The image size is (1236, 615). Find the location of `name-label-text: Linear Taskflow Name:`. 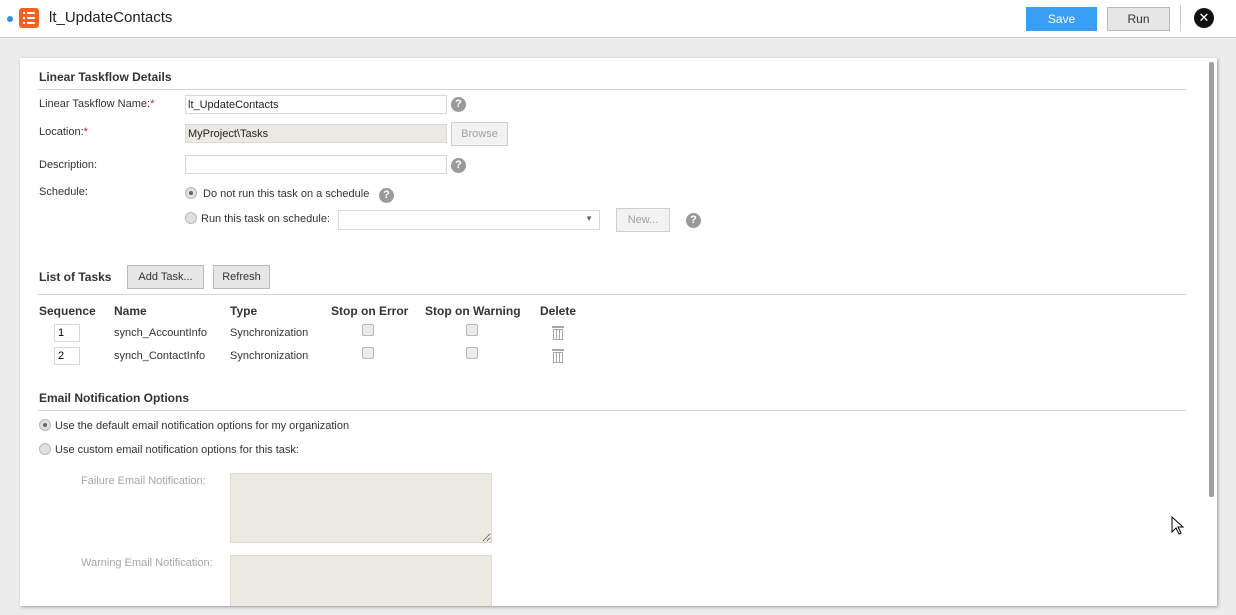

name-label-text: Linear Taskflow Name: is located at coordinates (95, 104).